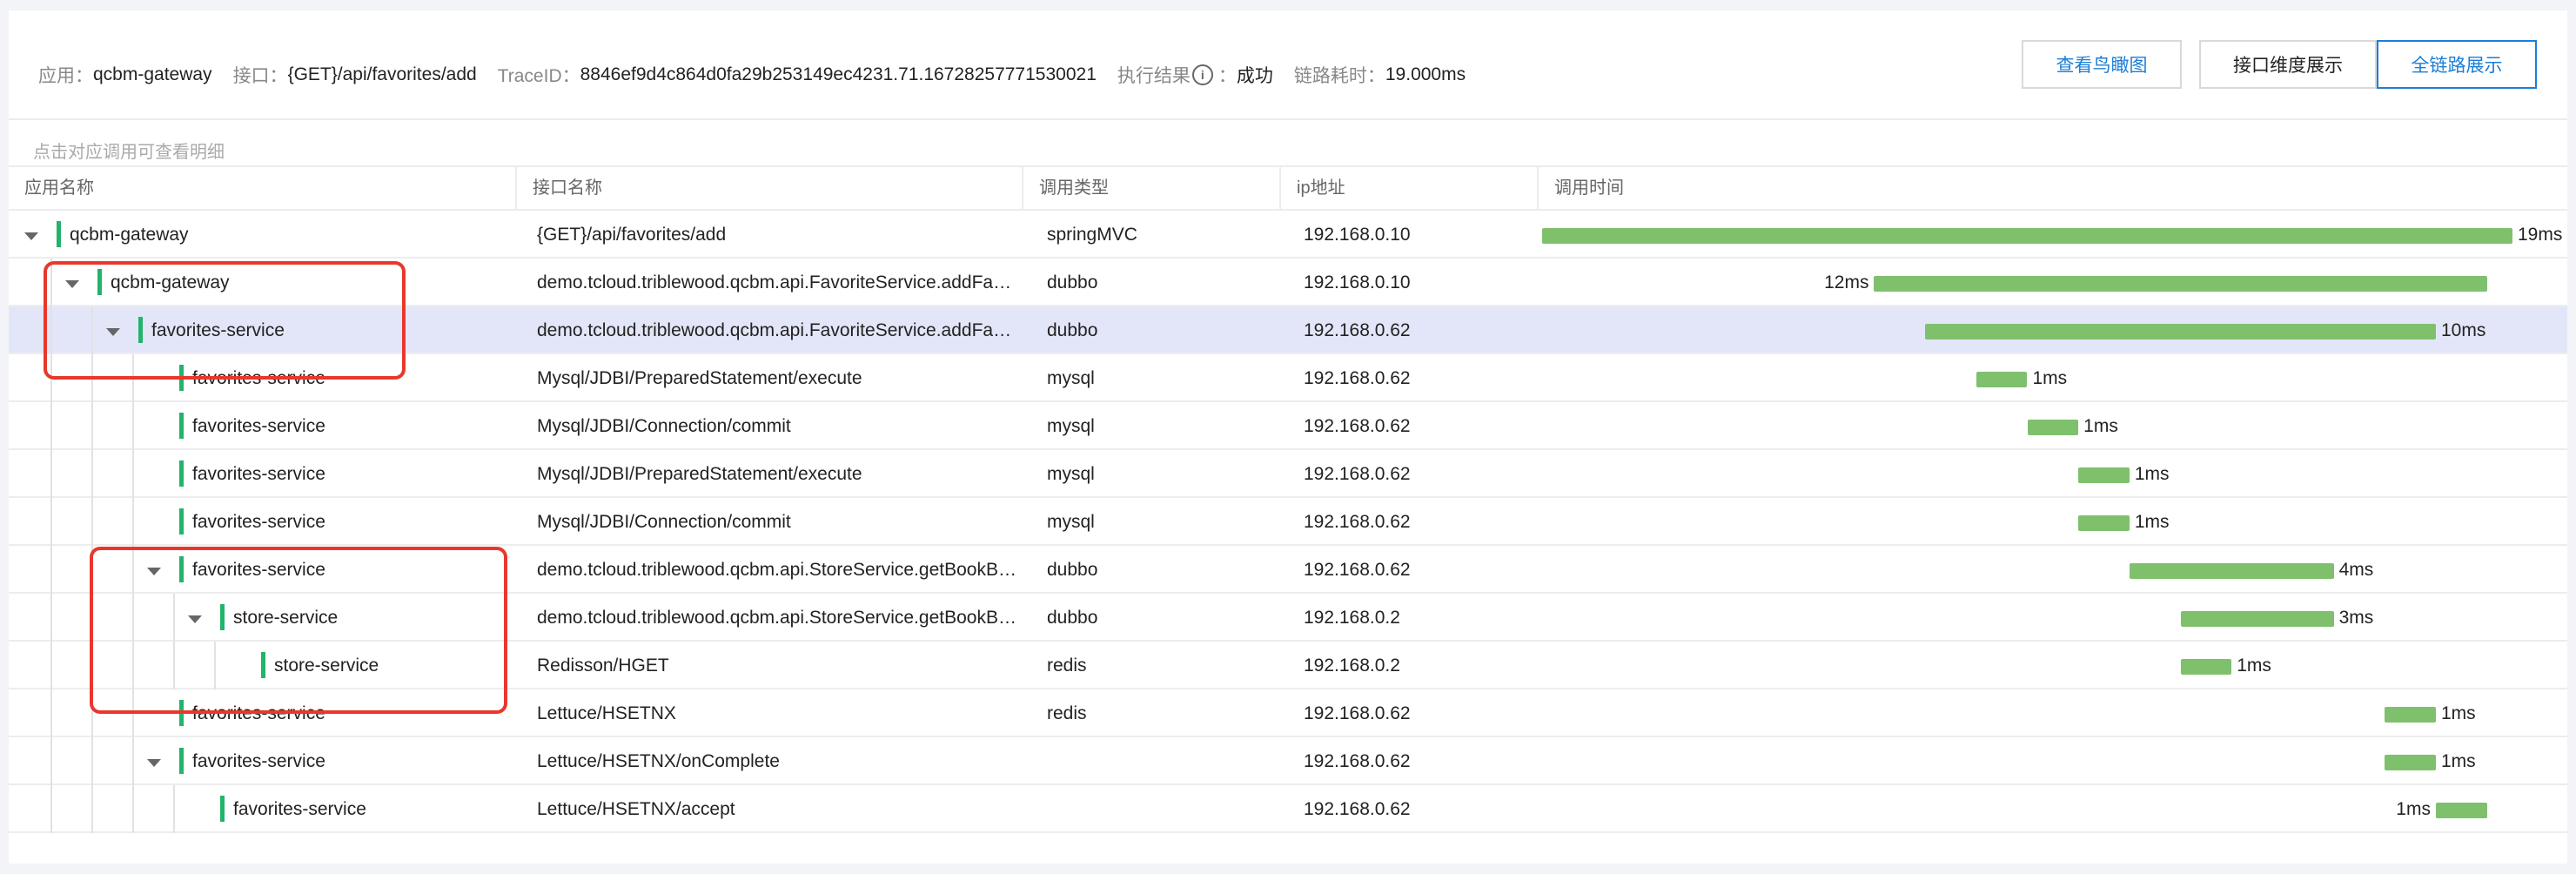 The height and width of the screenshot is (874, 2576). Describe the element at coordinates (286, 618) in the screenshot. I see `row-app-name: store-service` at that location.